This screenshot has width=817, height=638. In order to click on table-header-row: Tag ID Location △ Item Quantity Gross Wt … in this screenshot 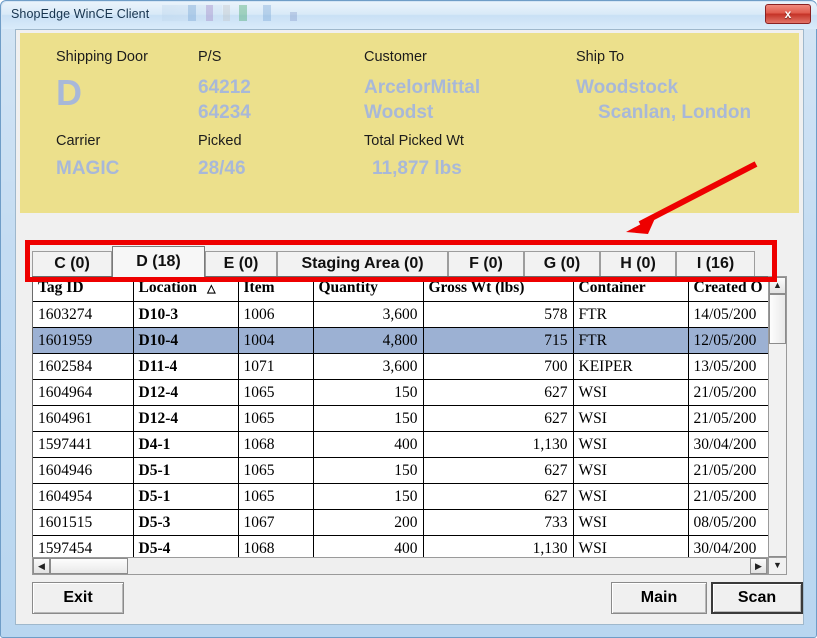, I will do `click(408, 289)`.